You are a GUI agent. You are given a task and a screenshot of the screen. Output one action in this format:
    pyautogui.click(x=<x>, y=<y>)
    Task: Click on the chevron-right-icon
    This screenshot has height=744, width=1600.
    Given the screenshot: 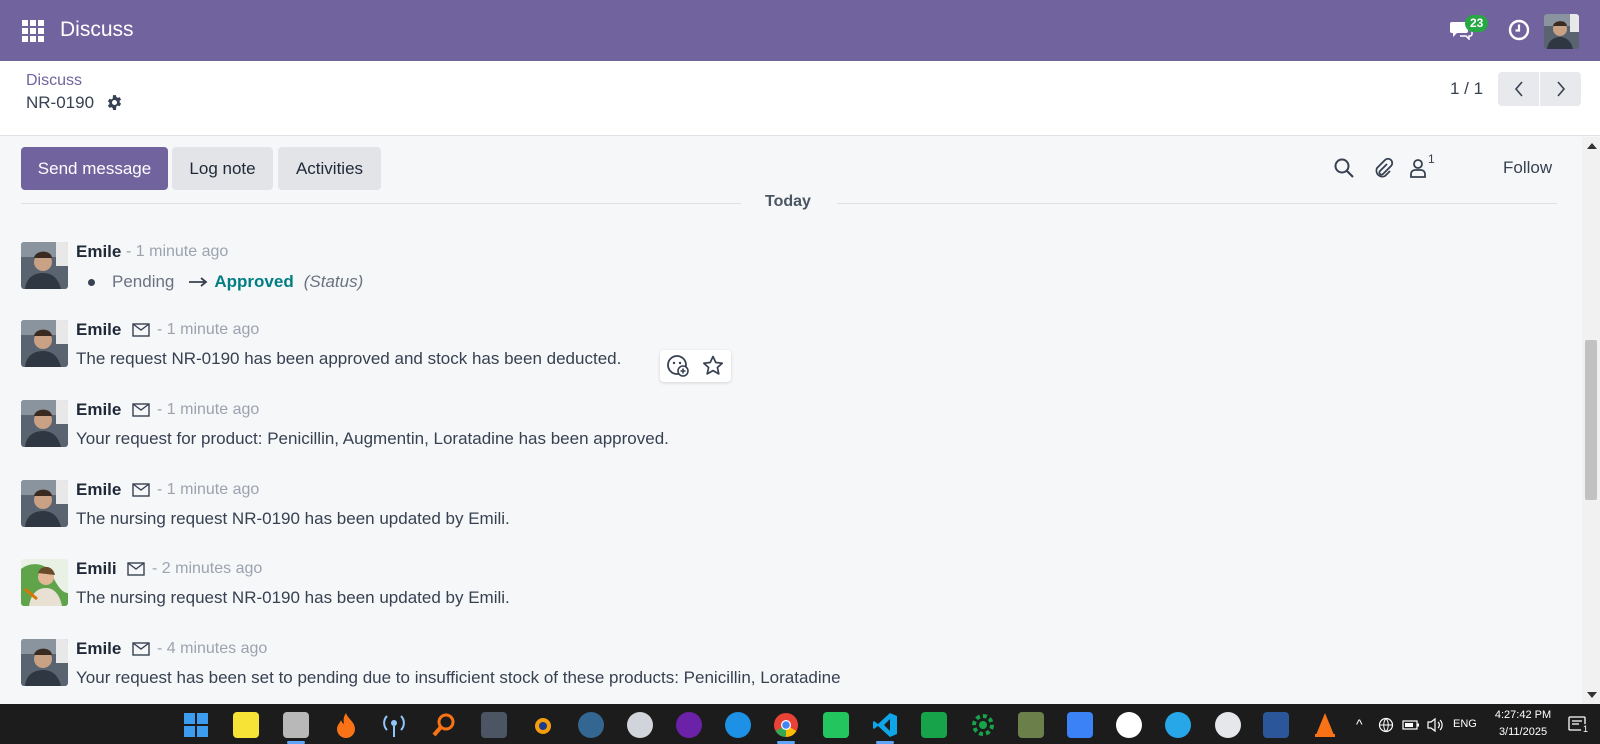 What is the action you would take?
    pyautogui.click(x=1560, y=89)
    